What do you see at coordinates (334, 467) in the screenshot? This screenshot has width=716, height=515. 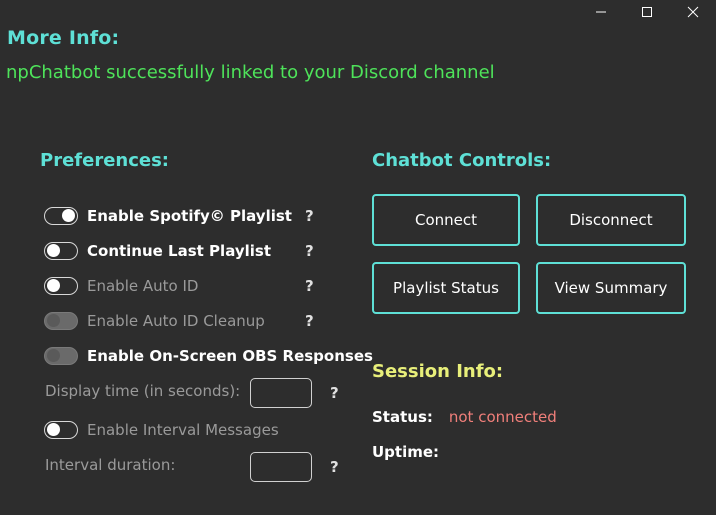 I see `help-interval-duration: ?` at bounding box center [334, 467].